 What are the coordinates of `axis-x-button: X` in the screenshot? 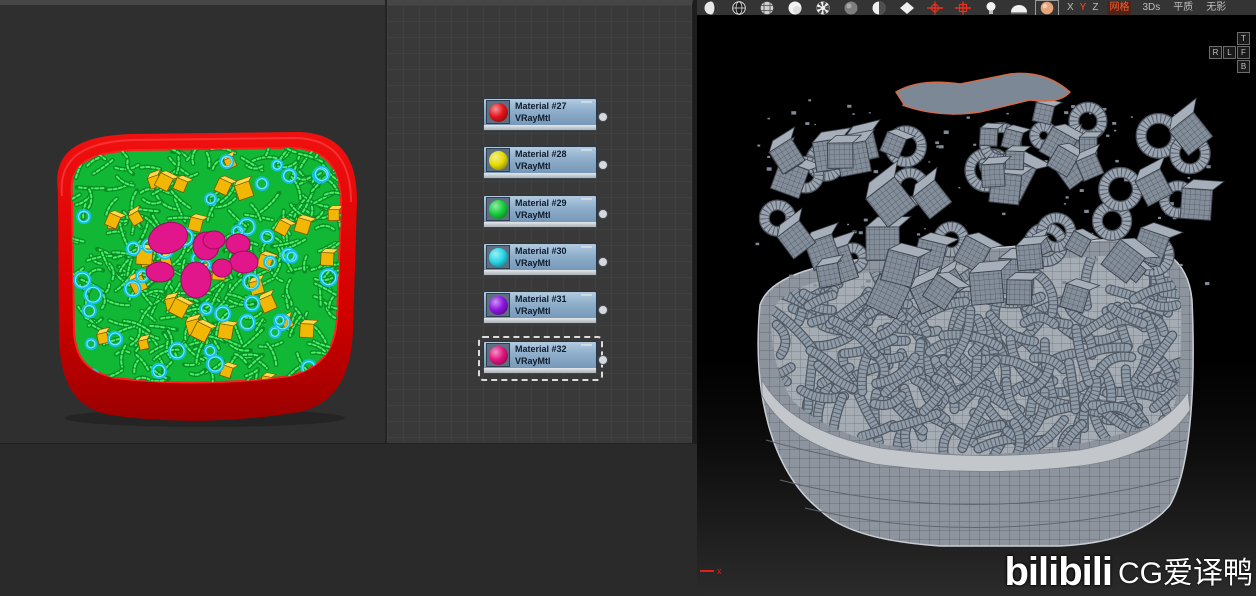 It's located at (1070, 8).